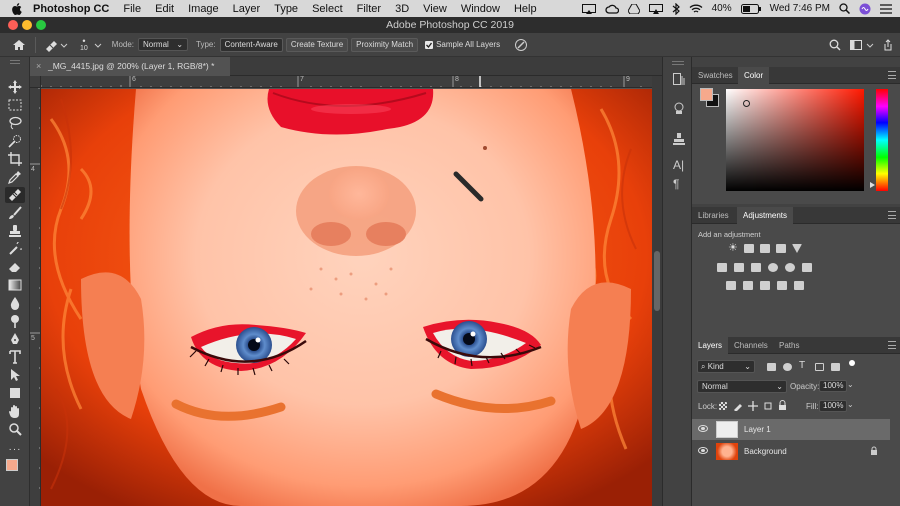 This screenshot has height=506, width=900. I want to click on quick-selection-tool, so click(15, 141).